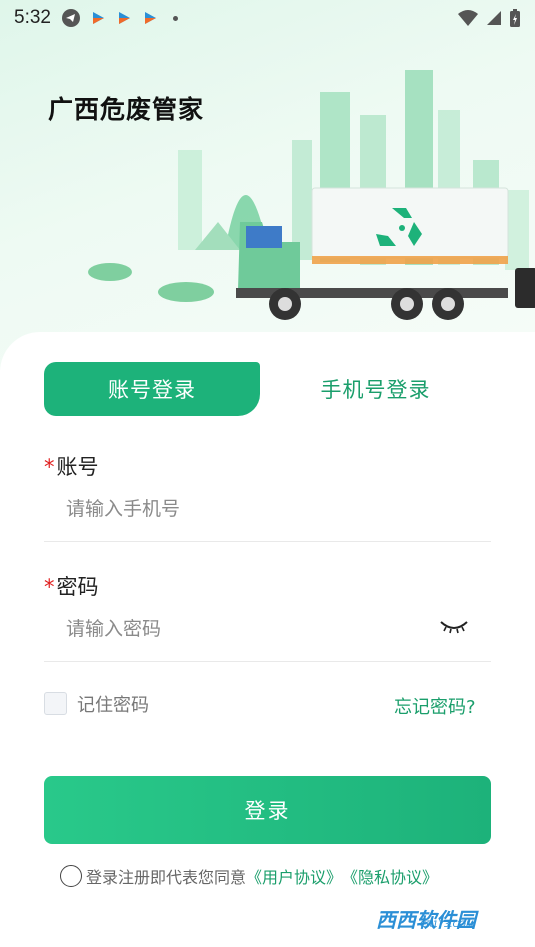 The image size is (535, 947). Describe the element at coordinates (267, 810) in the screenshot. I see `login-button: 登录` at that location.